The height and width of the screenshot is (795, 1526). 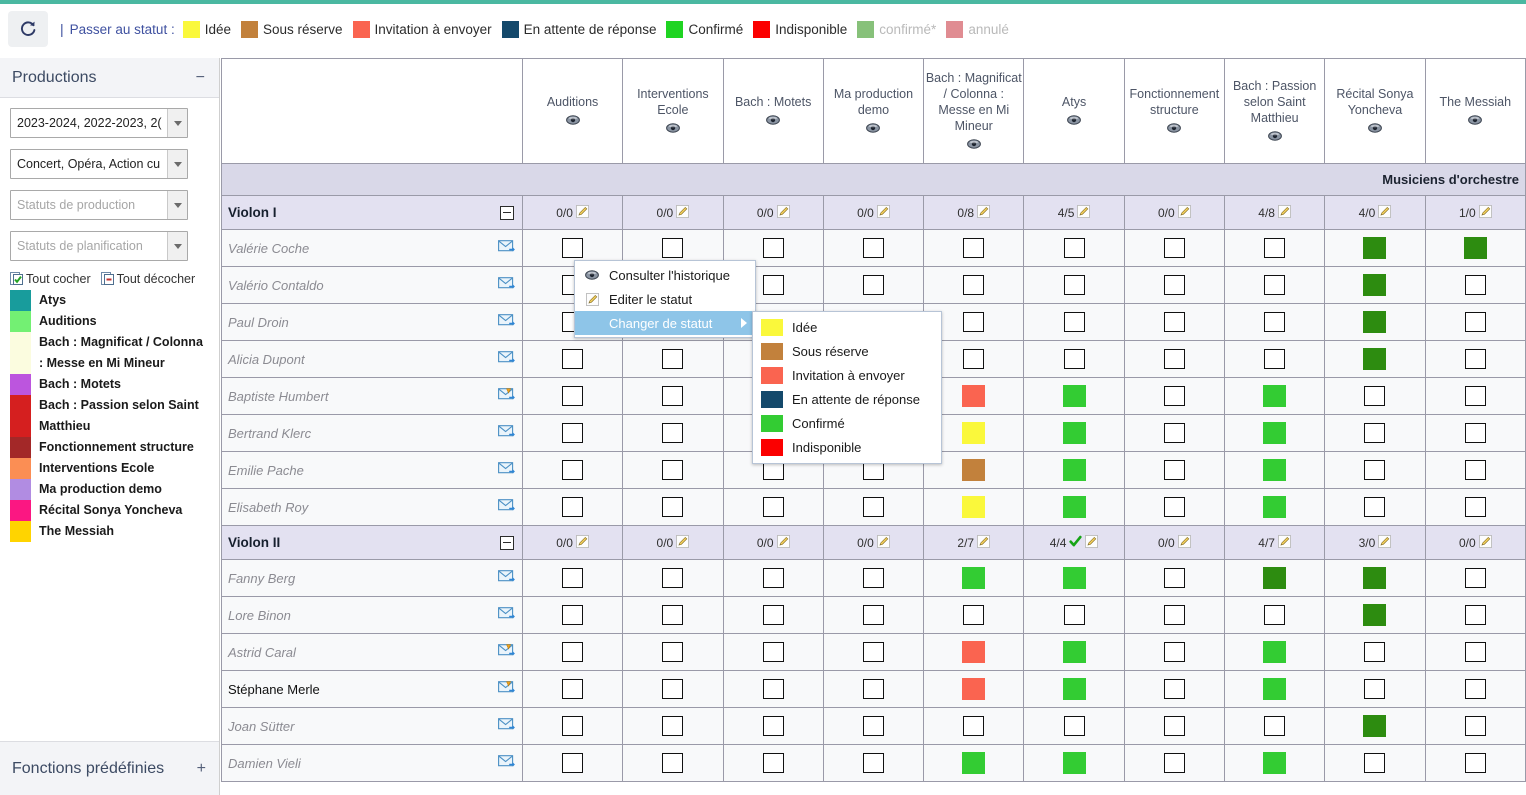 I want to click on section-collapse-toggle, so click(x=506, y=542).